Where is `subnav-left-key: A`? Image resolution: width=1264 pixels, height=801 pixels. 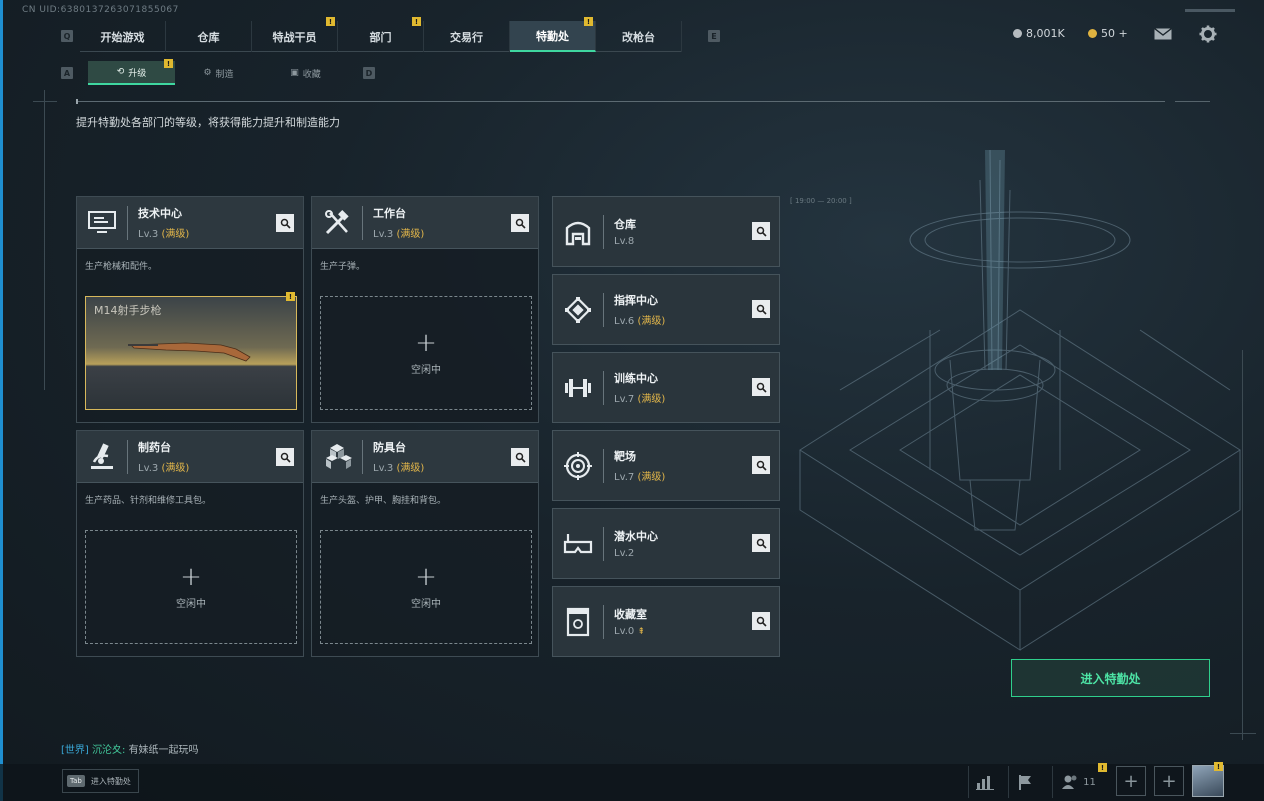 subnav-left-key: A is located at coordinates (67, 73).